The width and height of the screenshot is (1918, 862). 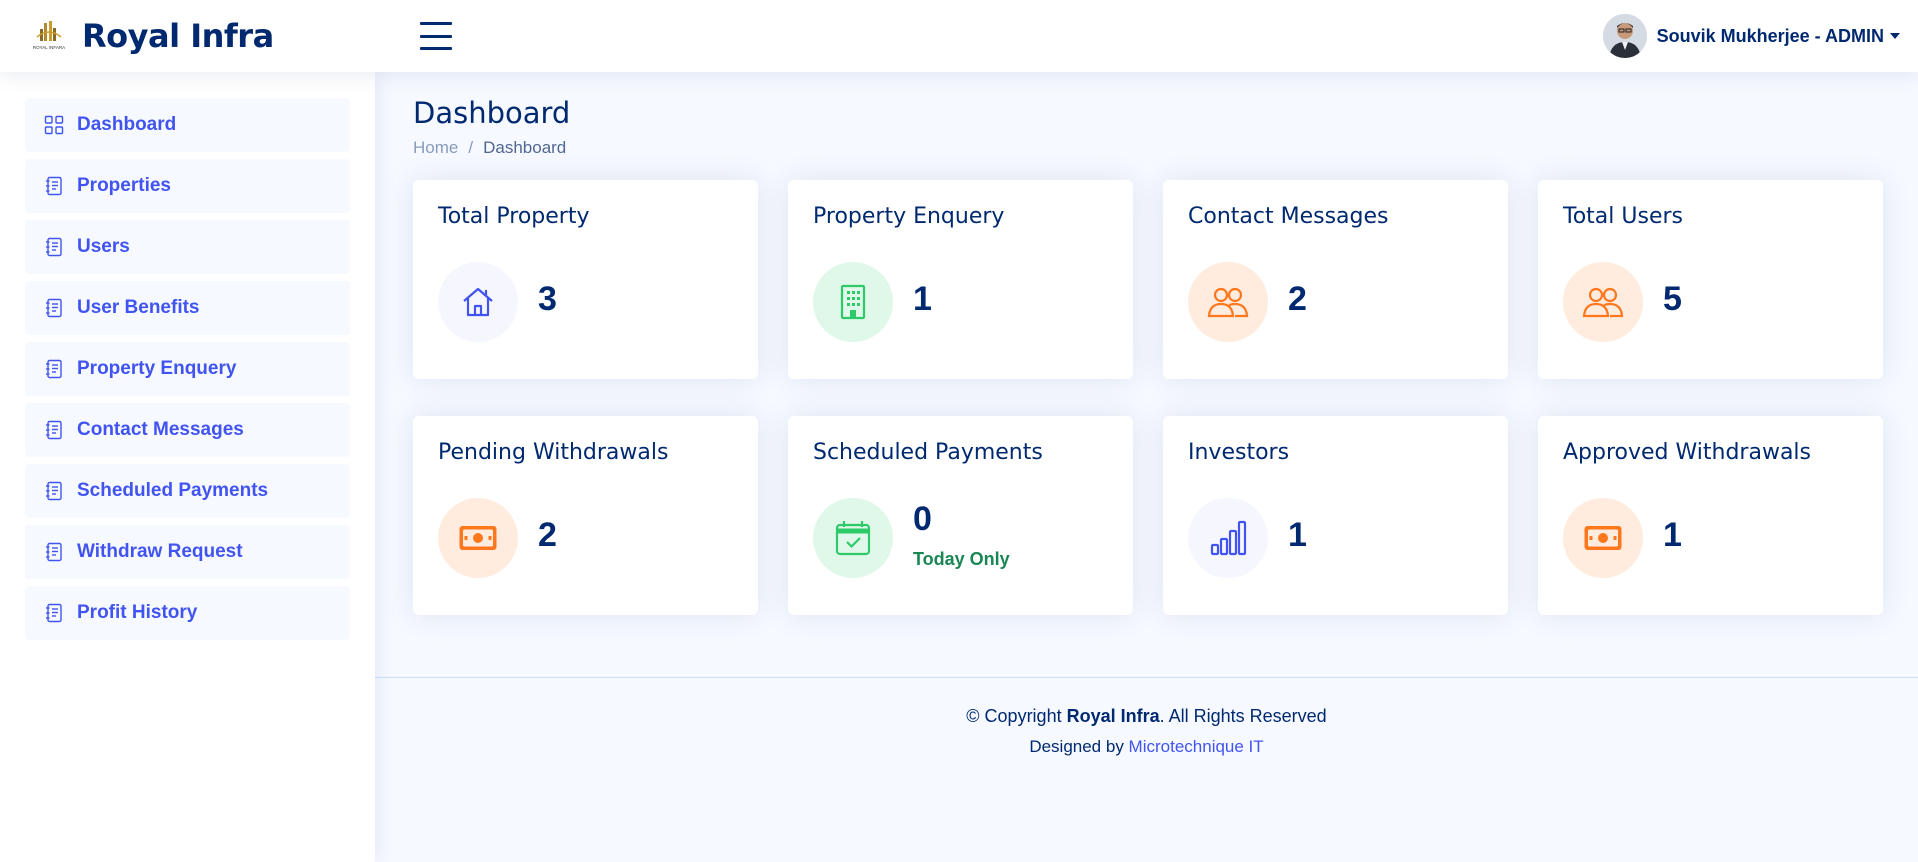 What do you see at coordinates (160, 429) in the screenshot?
I see `sidebar-item-label: Contact Messages` at bounding box center [160, 429].